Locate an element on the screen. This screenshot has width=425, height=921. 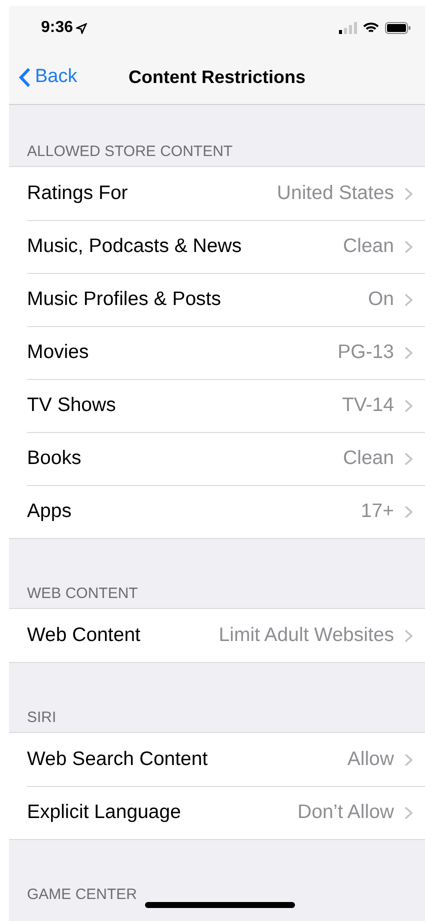
settings-row: Music Profiles & Posts On is located at coordinates (217, 299).